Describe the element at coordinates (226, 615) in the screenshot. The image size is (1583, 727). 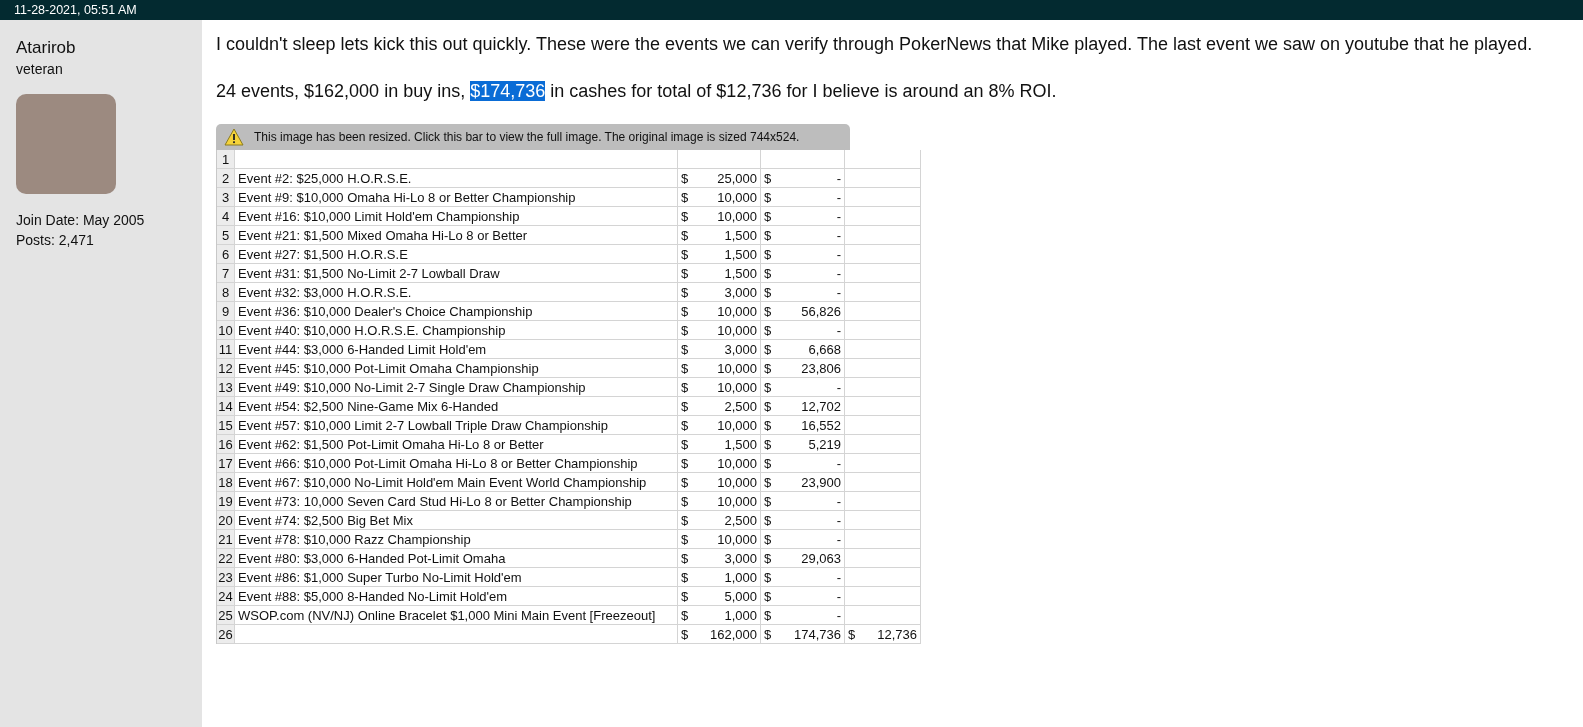
I see `row-number: 25` at that location.